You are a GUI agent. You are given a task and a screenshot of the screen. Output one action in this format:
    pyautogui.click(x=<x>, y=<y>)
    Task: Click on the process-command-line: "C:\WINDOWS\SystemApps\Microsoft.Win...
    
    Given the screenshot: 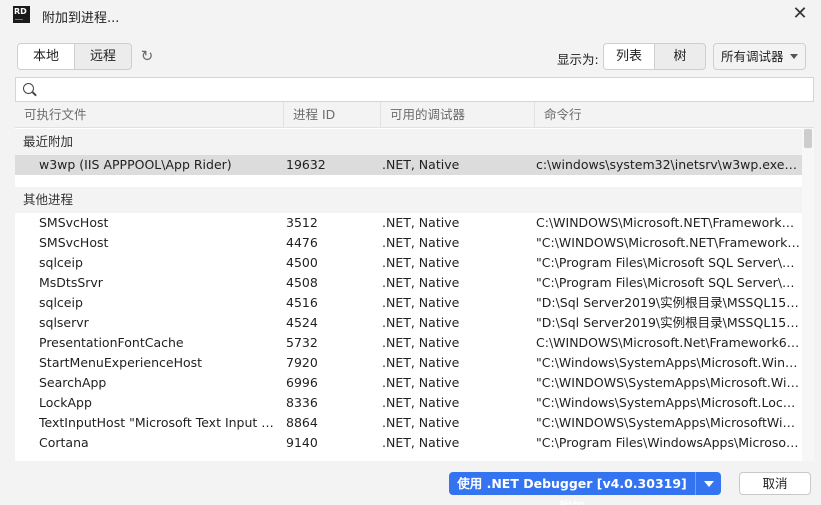 What is the action you would take?
    pyautogui.click(x=668, y=382)
    